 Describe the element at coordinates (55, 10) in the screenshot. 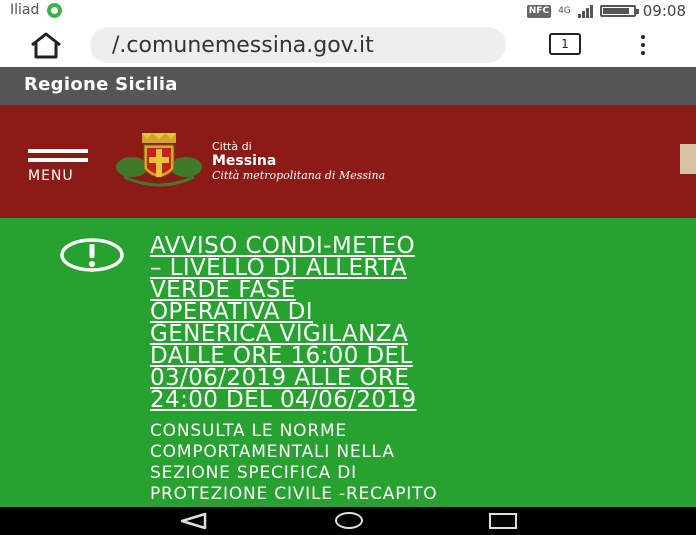

I see `whatsapp-notification-icon` at that location.